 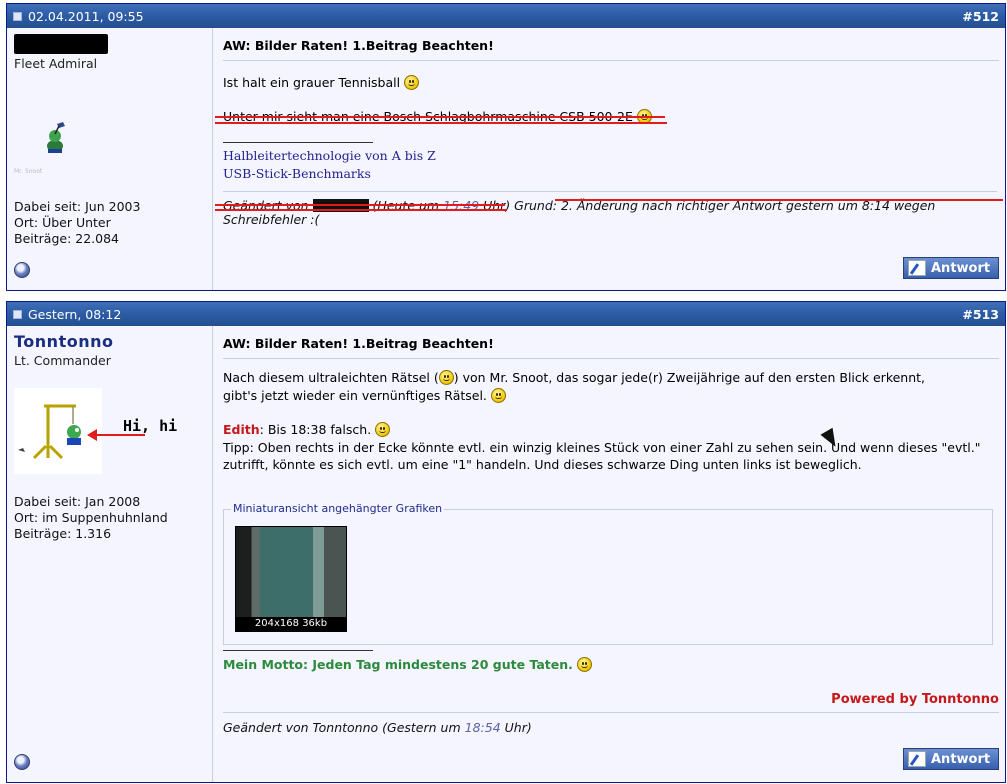 What do you see at coordinates (119, 435) in the screenshot?
I see `arrow-line` at bounding box center [119, 435].